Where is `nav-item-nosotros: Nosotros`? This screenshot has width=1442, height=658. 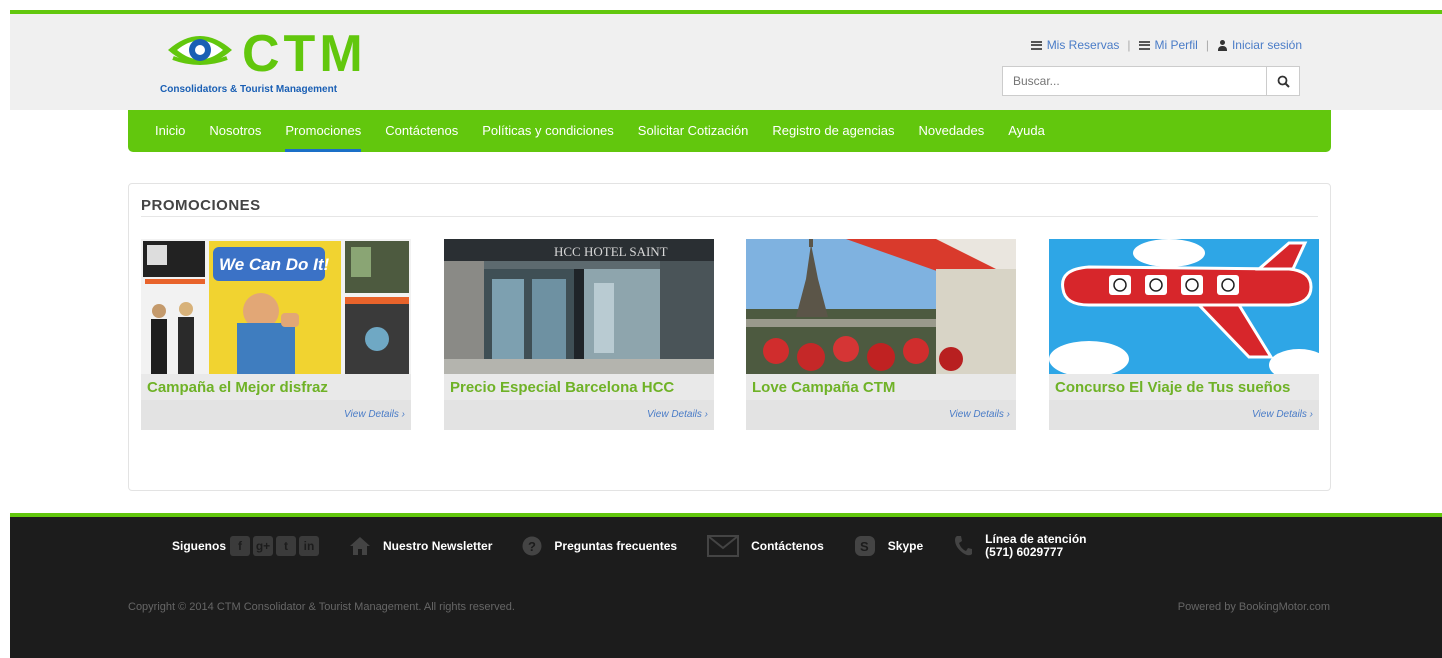
nav-item-nosotros: Nosotros is located at coordinates (235, 131).